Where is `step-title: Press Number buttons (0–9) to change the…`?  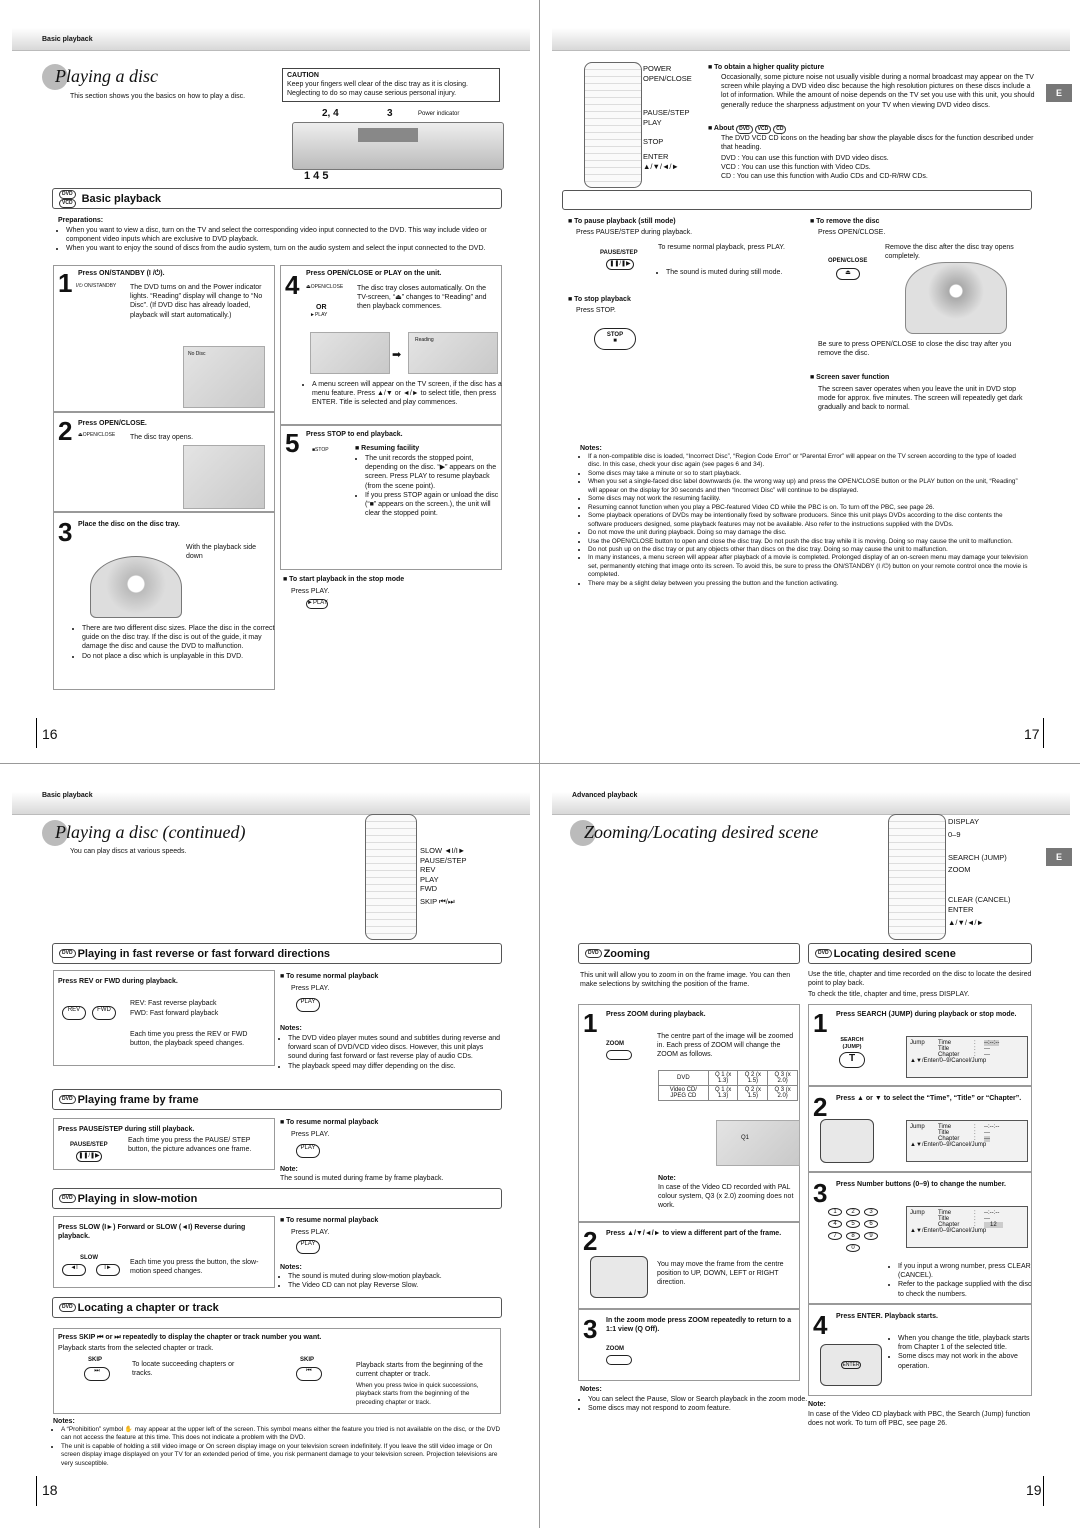
step-title: Press Number buttons (0–9) to change the… is located at coordinates (921, 1184).